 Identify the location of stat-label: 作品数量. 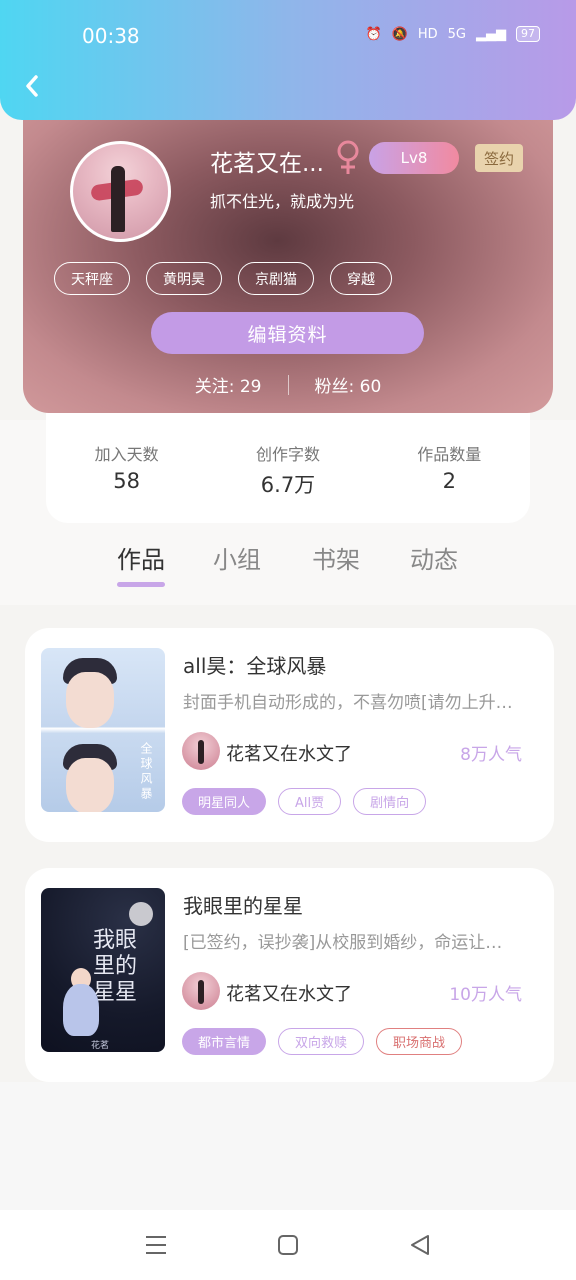
(449, 454).